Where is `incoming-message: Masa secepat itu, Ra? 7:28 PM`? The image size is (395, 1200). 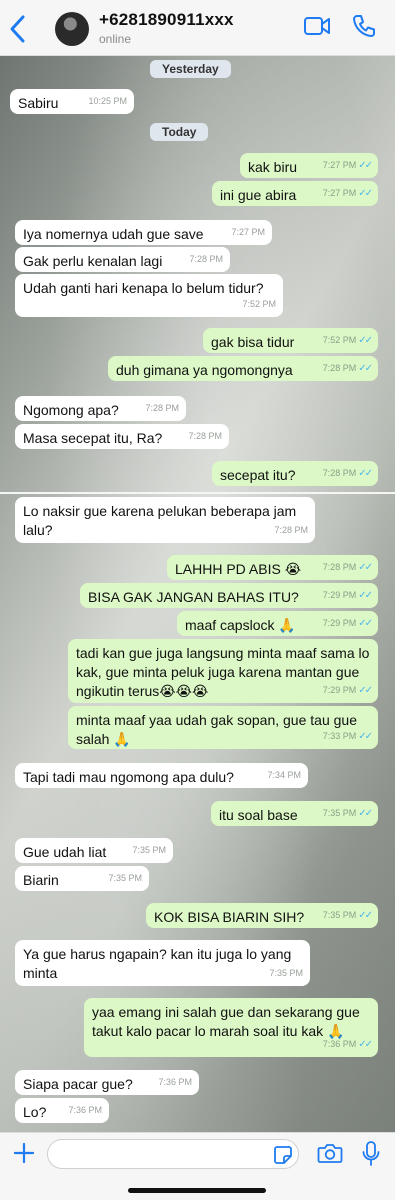
incoming-message: Masa secepat itu, Ra? 7:28 PM is located at coordinates (122, 436).